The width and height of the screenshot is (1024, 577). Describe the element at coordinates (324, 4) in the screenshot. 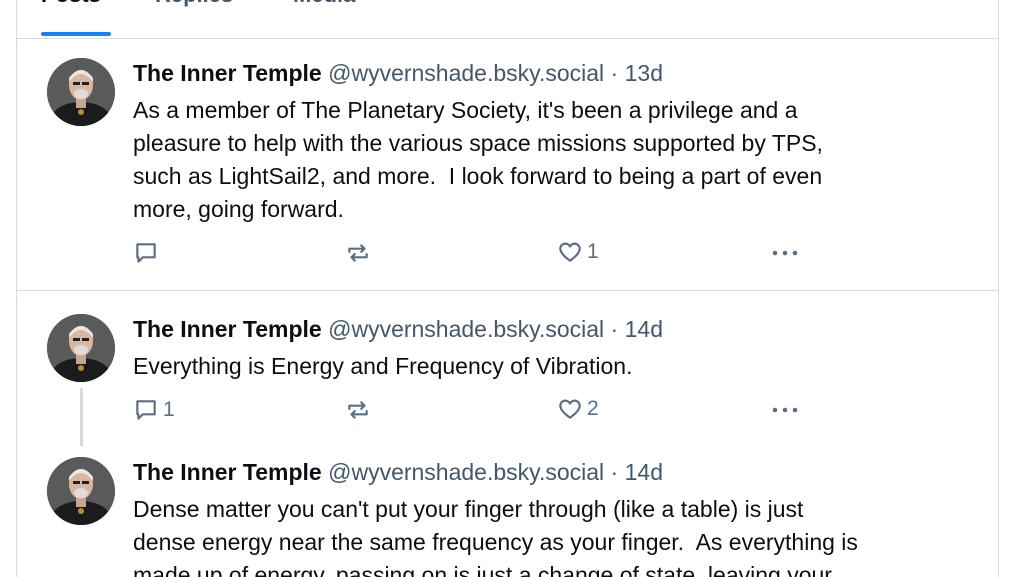

I see `tab-media: Media` at that location.